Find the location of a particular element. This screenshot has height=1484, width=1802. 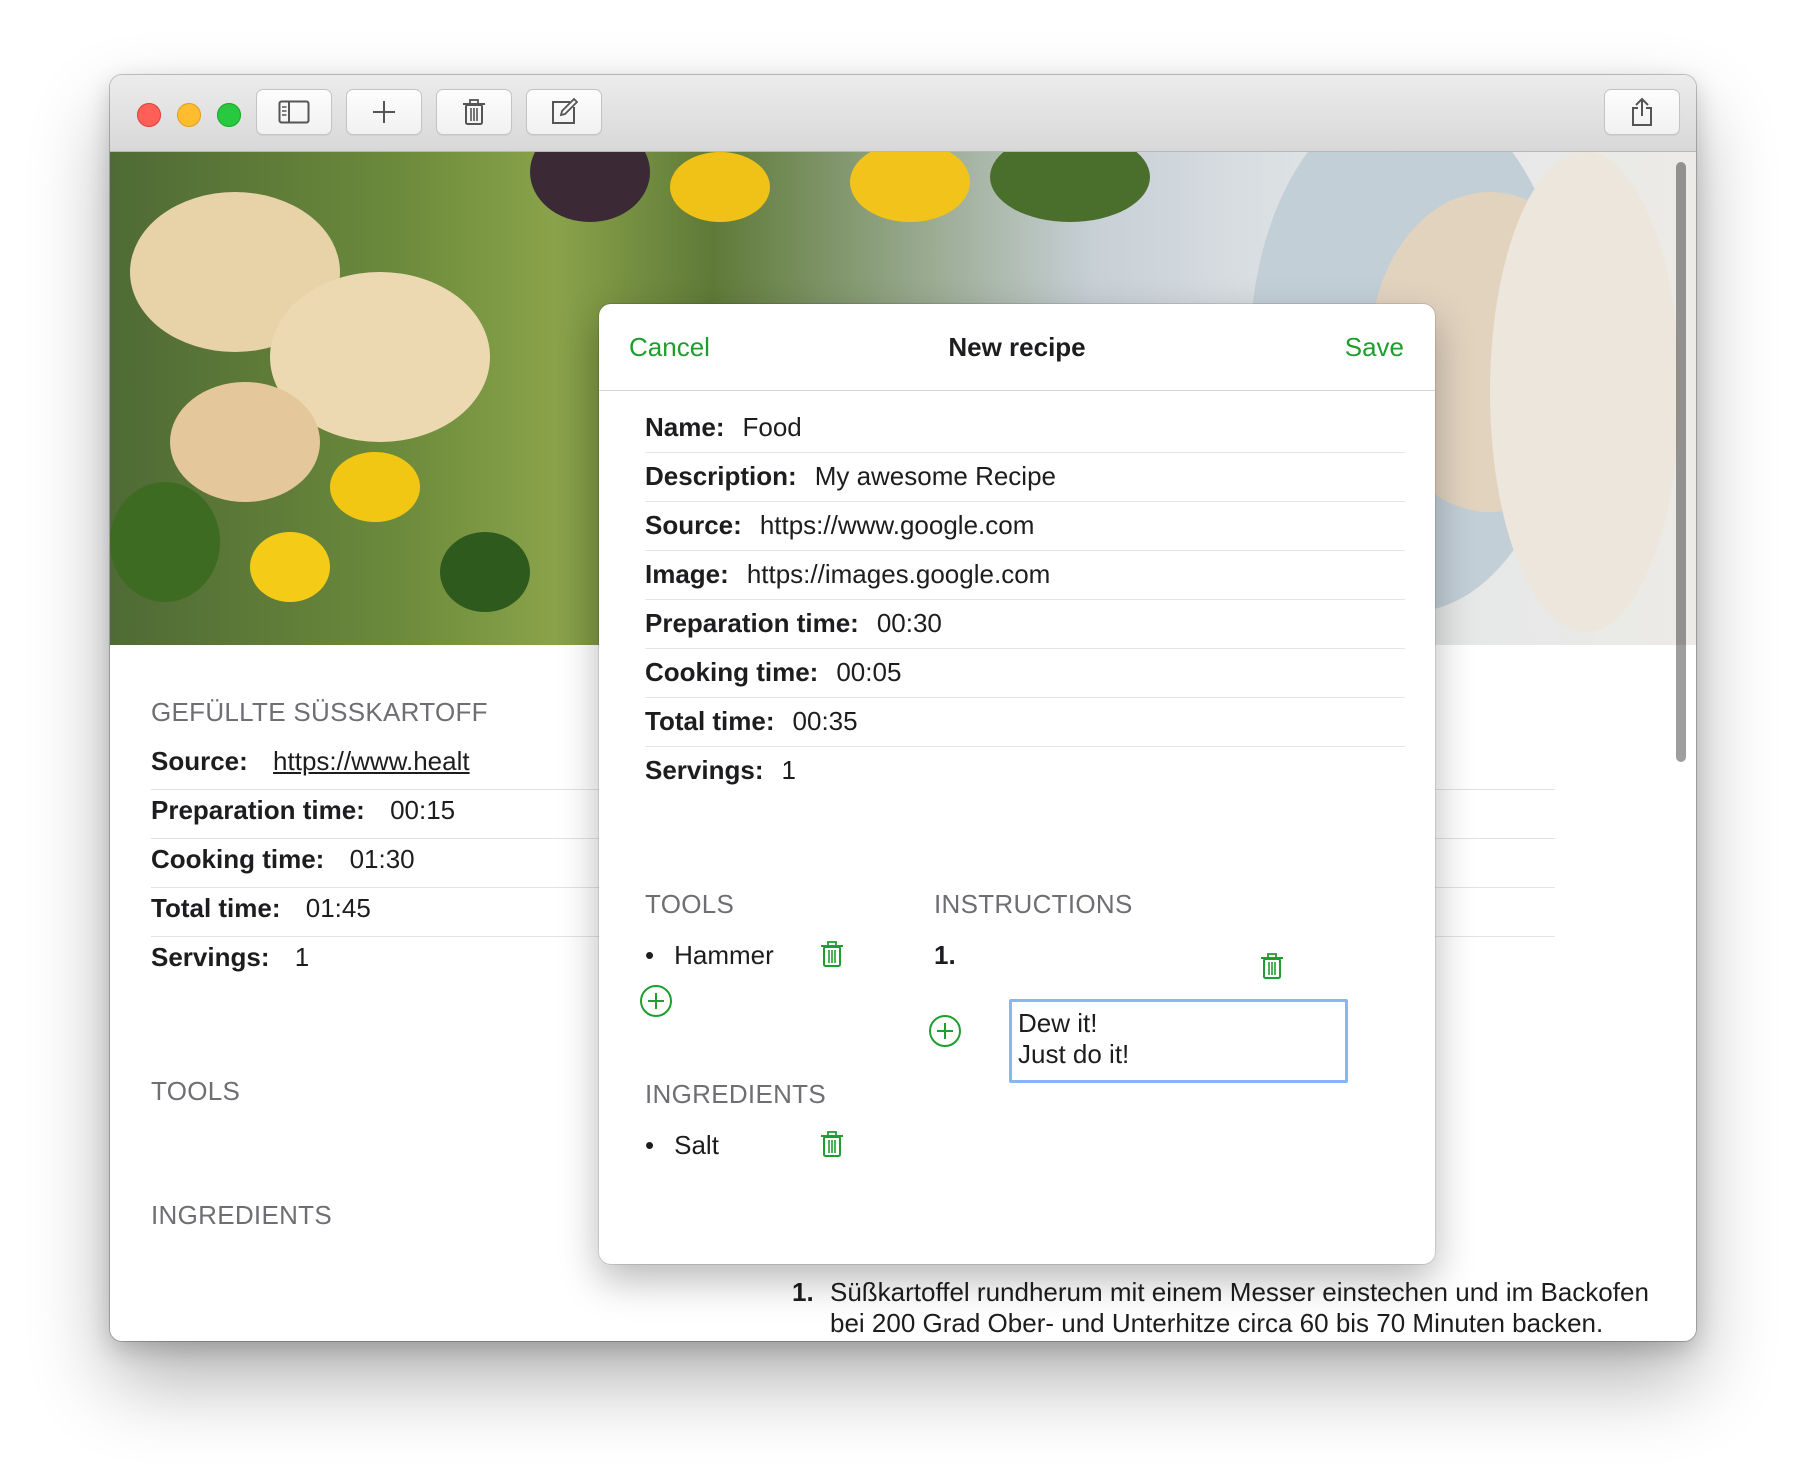

share-icon is located at coordinates (1642, 111).